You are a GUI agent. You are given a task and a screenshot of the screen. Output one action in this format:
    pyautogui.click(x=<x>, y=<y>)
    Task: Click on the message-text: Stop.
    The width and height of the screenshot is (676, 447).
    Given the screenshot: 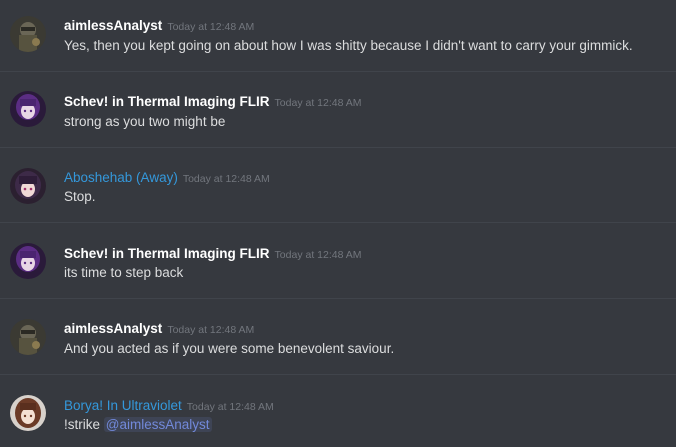 What is the action you would take?
    pyautogui.click(x=80, y=196)
    